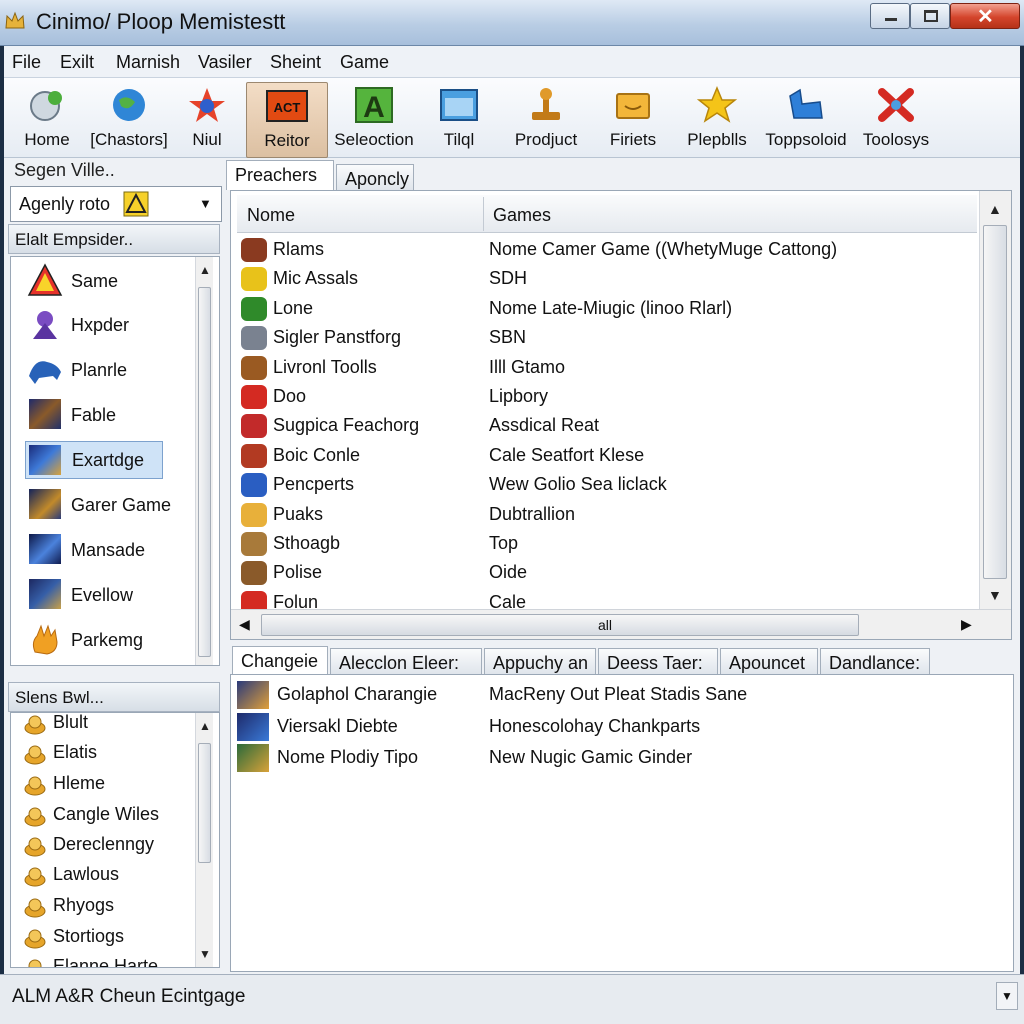 Image resolution: width=1024 pixels, height=1024 pixels. I want to click on list-item: Garer Game, so click(115, 505).